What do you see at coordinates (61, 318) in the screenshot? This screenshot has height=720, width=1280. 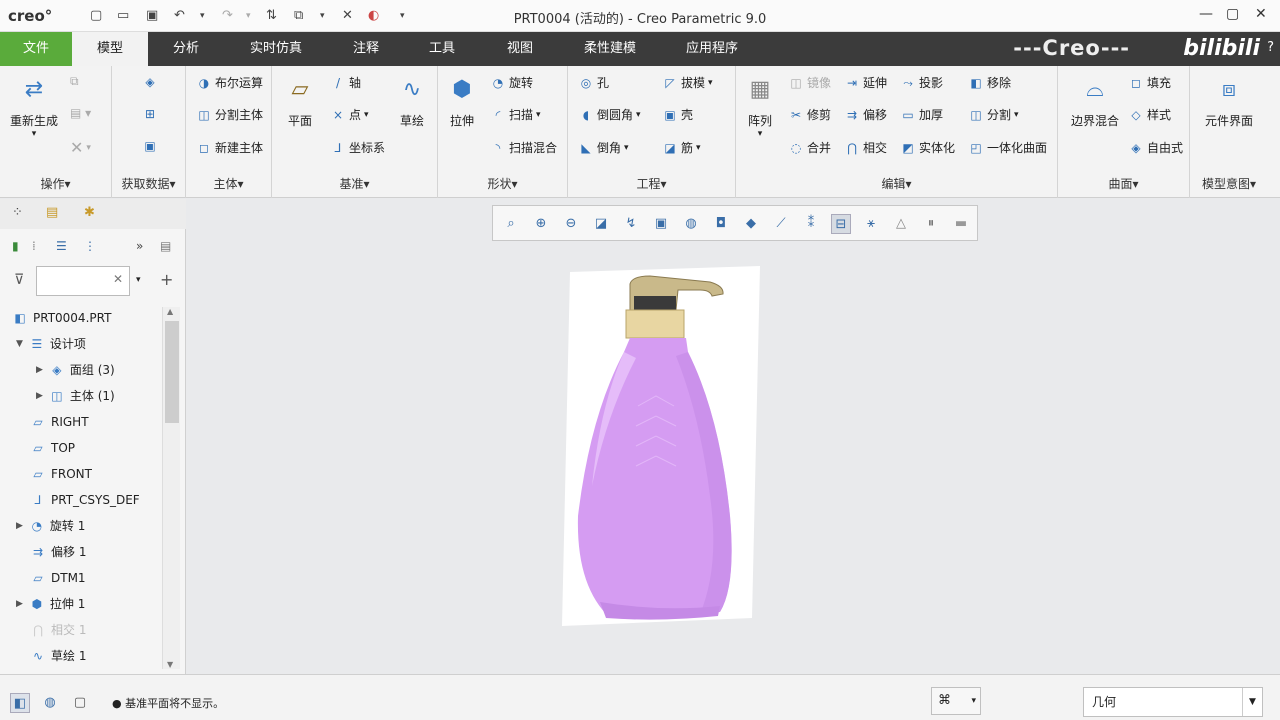 I see `tree-item: ◧ PRT0004.PRT` at bounding box center [61, 318].